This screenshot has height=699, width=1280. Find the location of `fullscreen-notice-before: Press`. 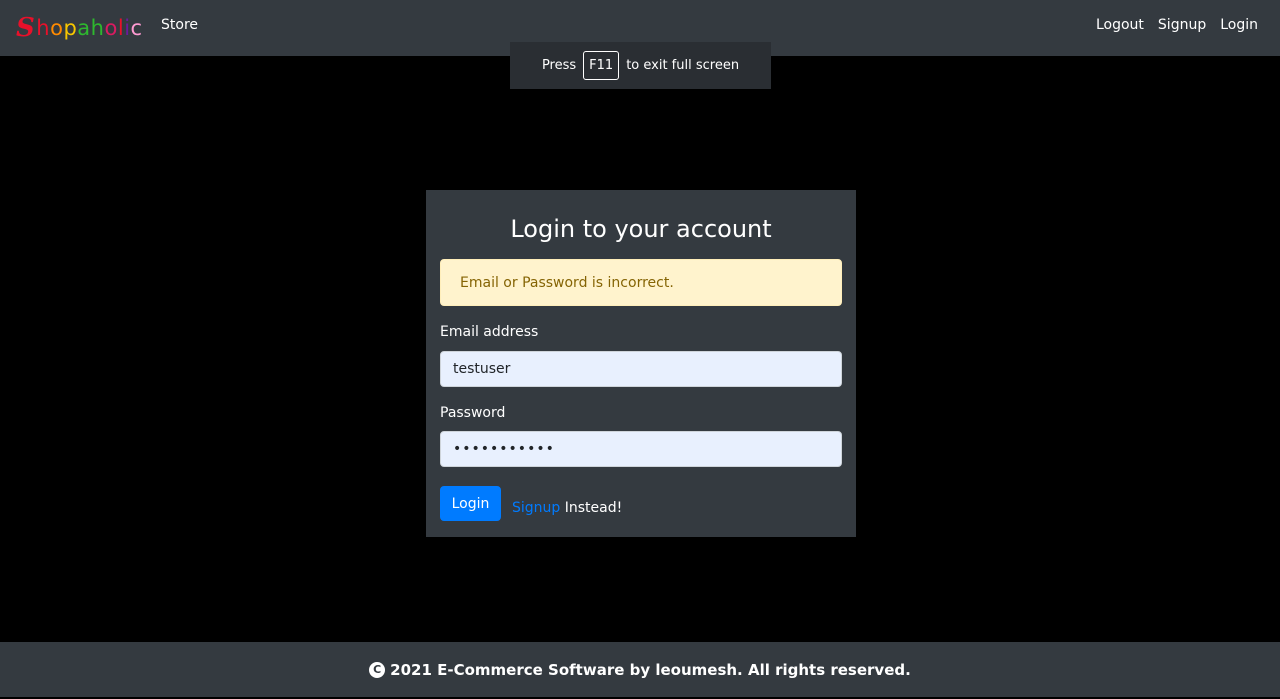

fullscreen-notice-before: Press is located at coordinates (559, 65).